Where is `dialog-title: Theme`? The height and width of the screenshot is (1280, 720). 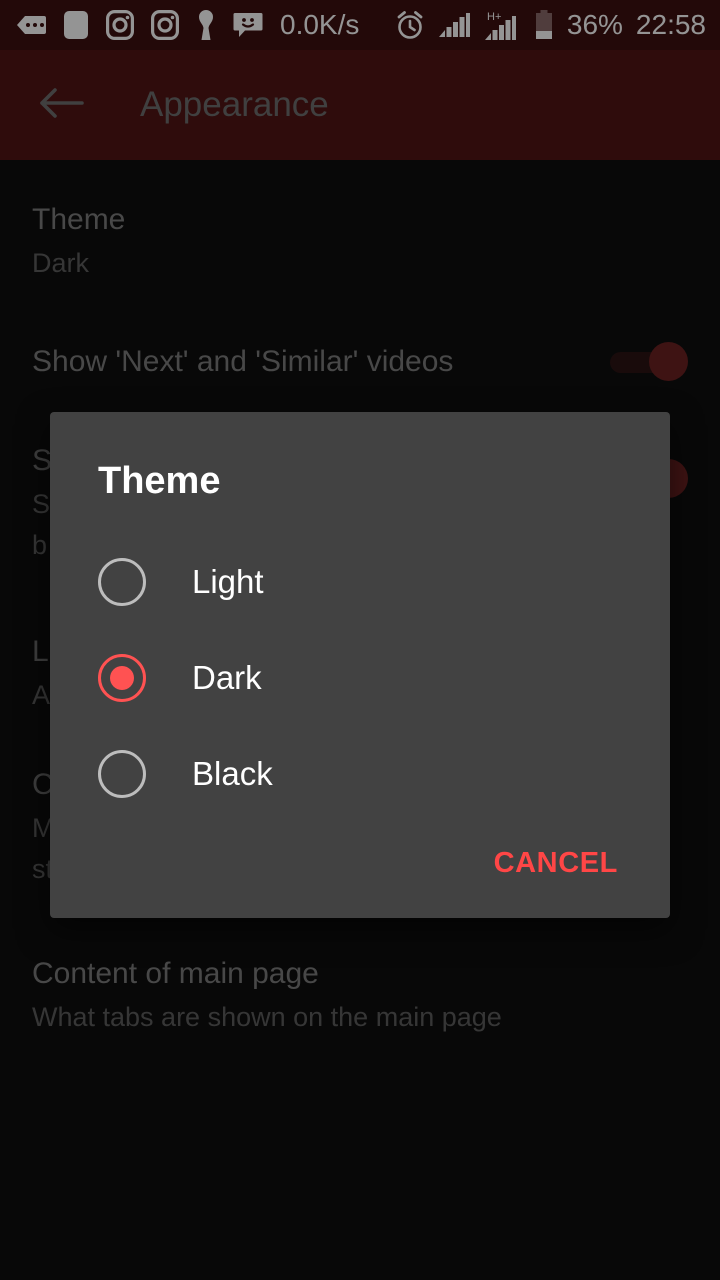 dialog-title: Theme is located at coordinates (159, 481).